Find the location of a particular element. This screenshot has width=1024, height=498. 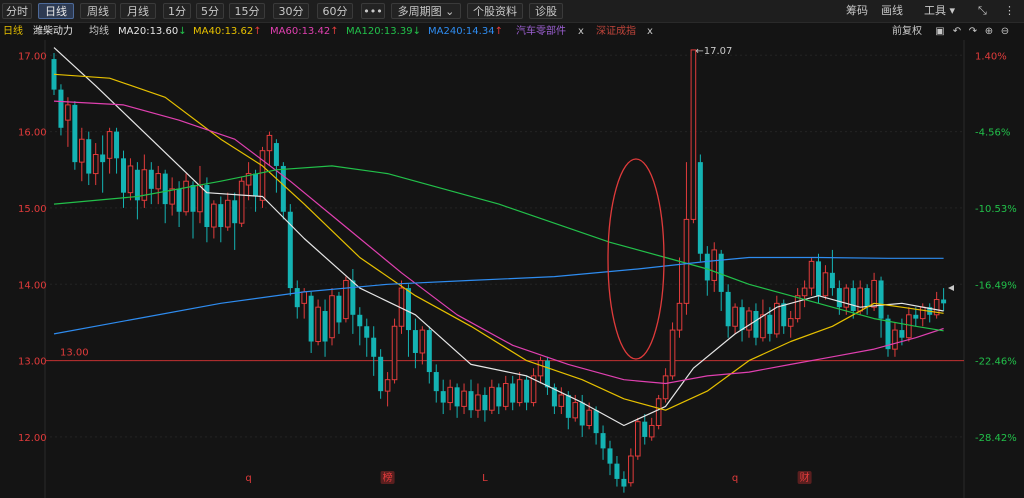

adjust-mode-button: 前复权 is located at coordinates (907, 32).